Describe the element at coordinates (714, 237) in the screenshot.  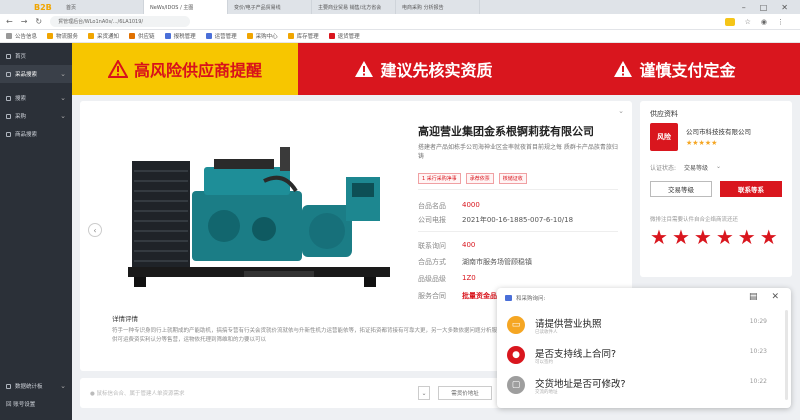
I see `risk-stars: ★ ★ ★ ★ ★ ★` at that location.